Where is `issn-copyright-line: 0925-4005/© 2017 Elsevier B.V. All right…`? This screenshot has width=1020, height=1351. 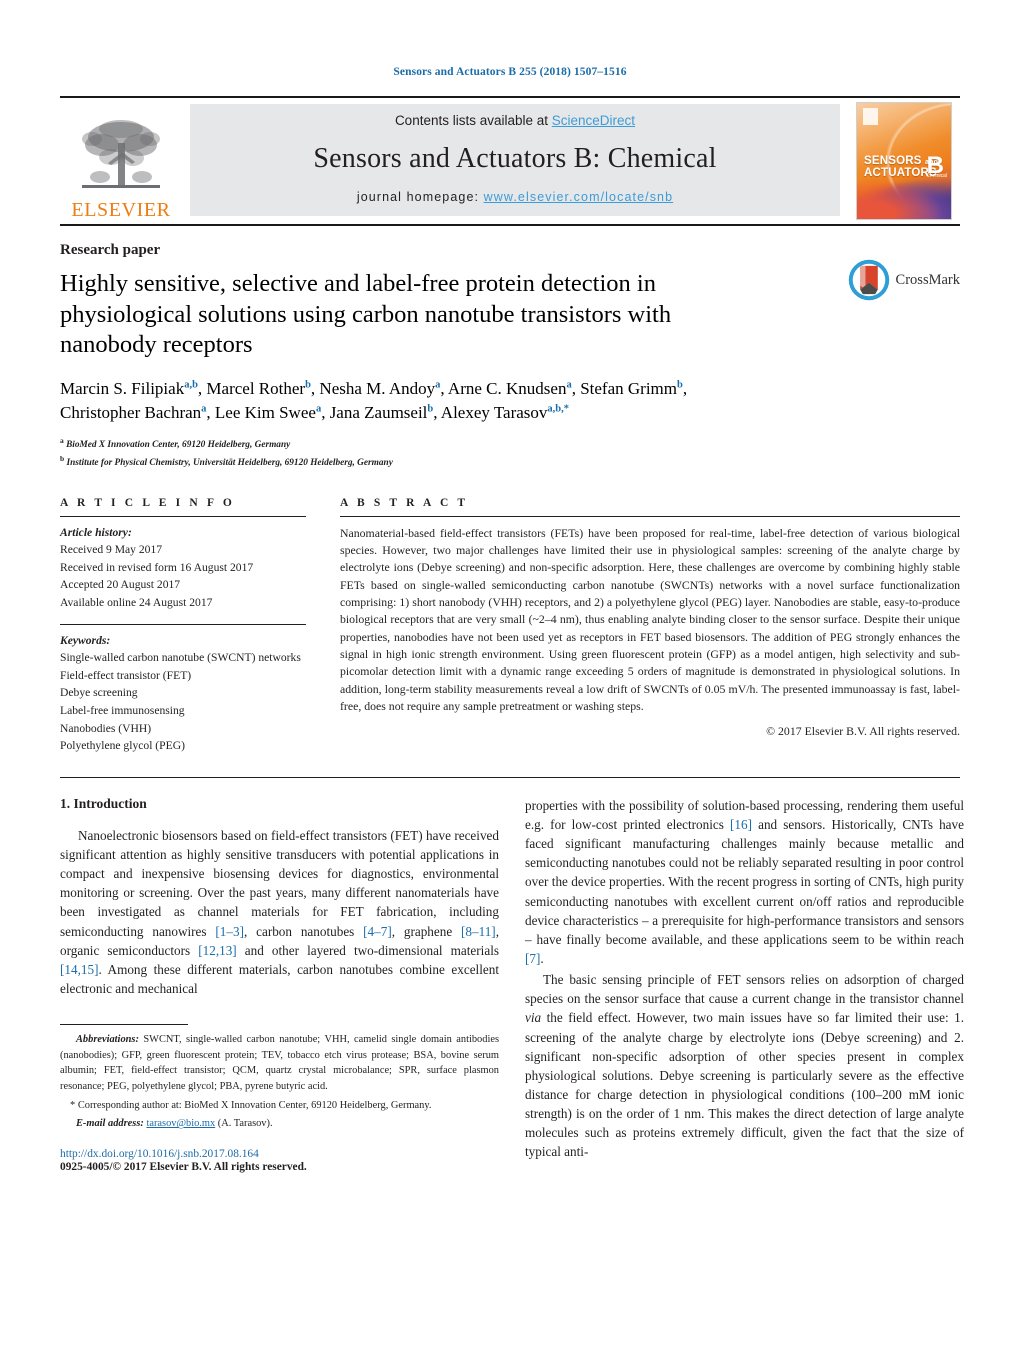
issn-copyright-line: 0925-4005/© 2017 Elsevier B.V. All right… is located at coordinates (183, 1166).